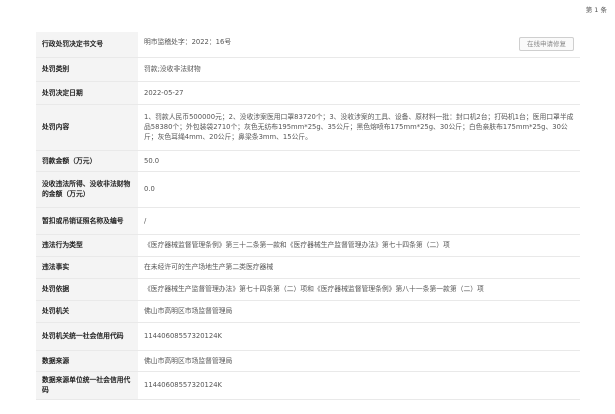 The height and width of the screenshot is (414, 615). What do you see at coordinates (359, 69) in the screenshot?
I see `field-value: 罚款;没收非法财物` at bounding box center [359, 69].